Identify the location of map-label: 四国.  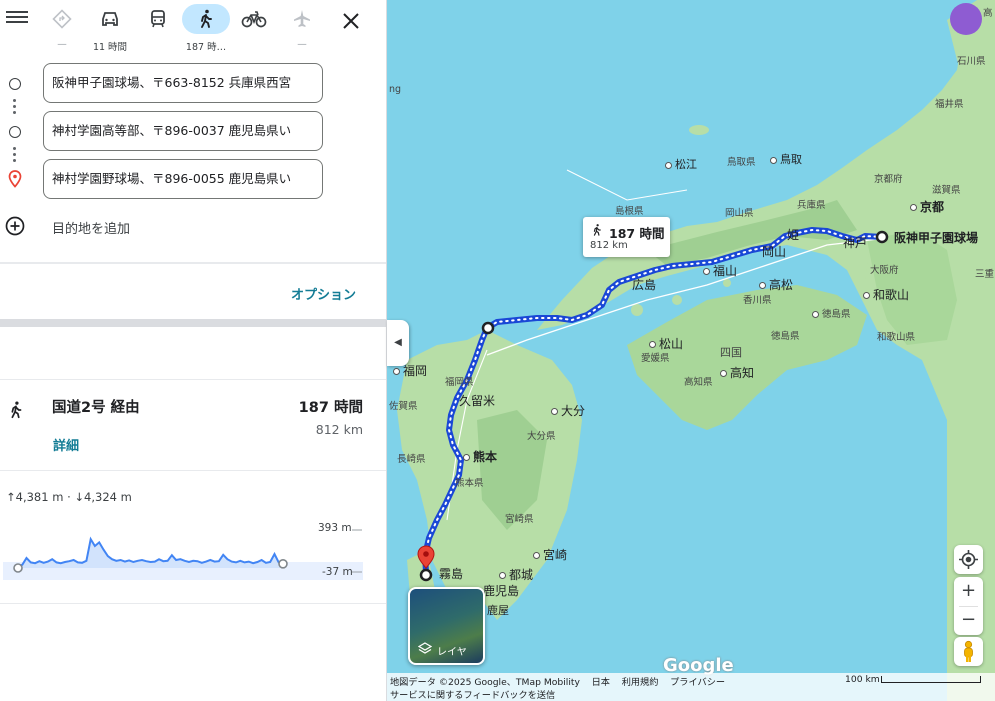
(731, 352).